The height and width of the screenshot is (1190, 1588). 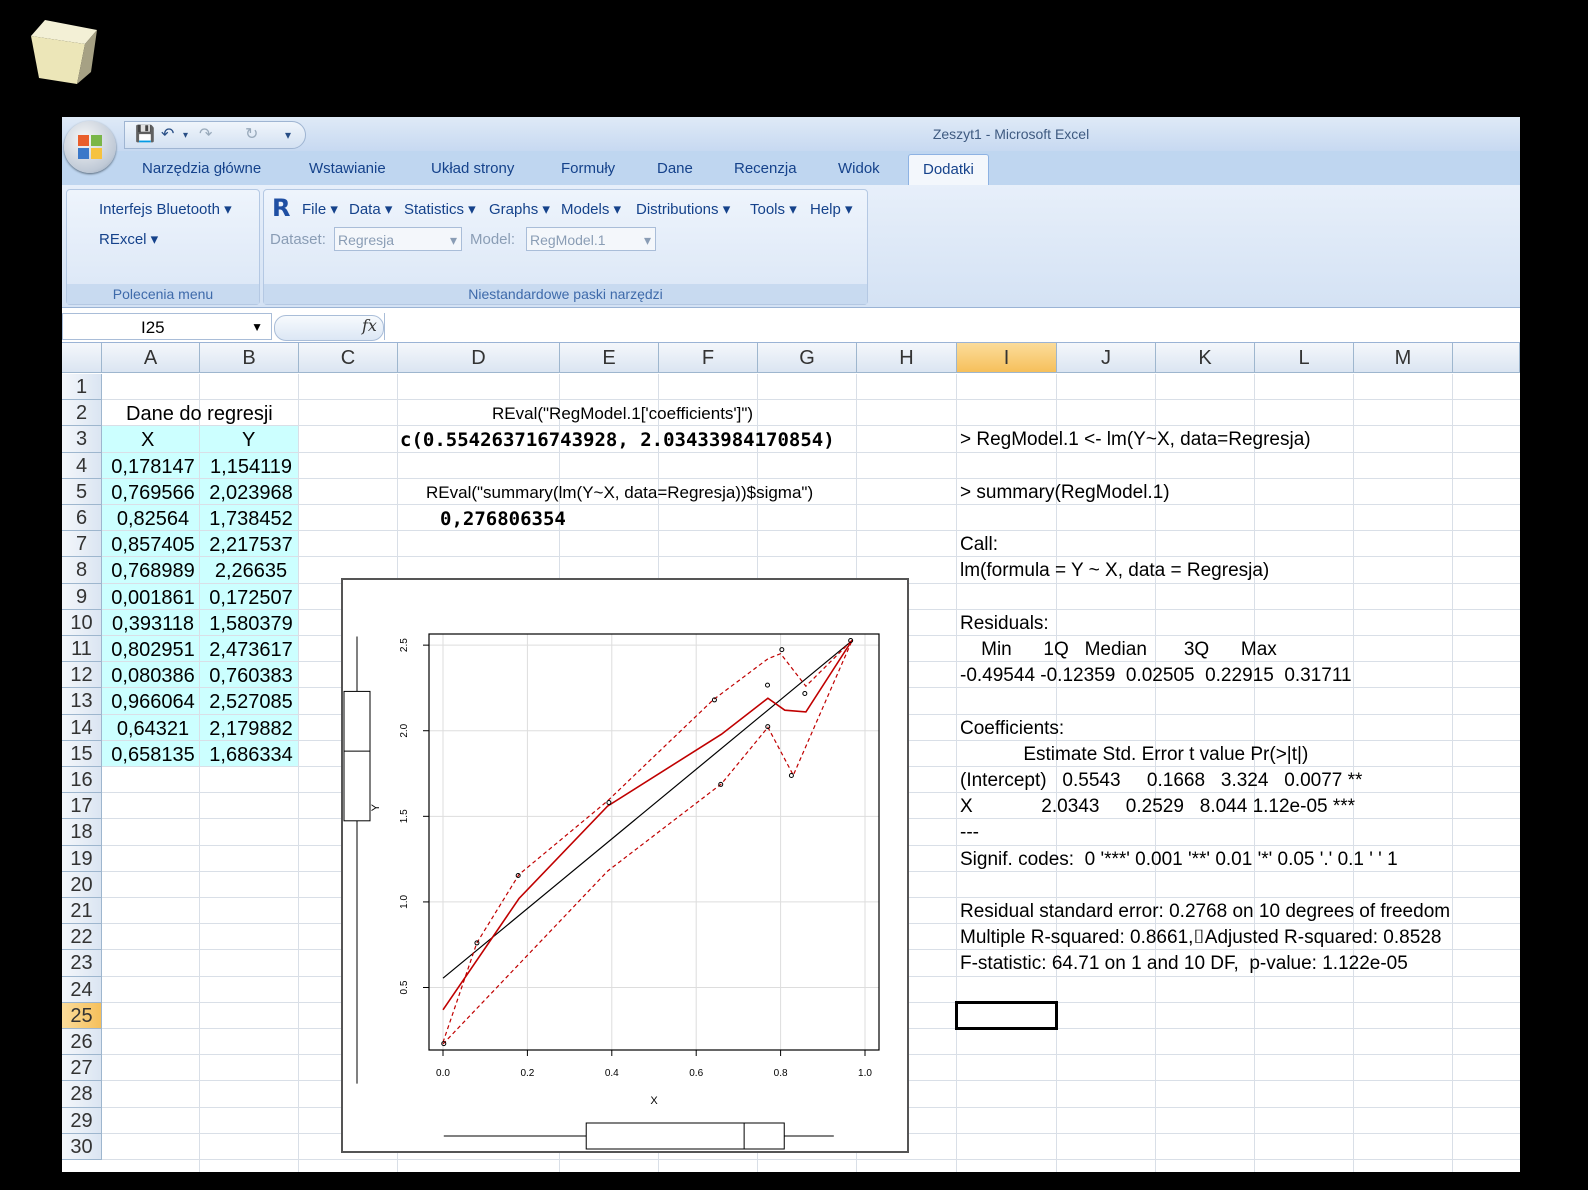 I want to click on tab-formulas: Formuły, so click(x=588, y=168).